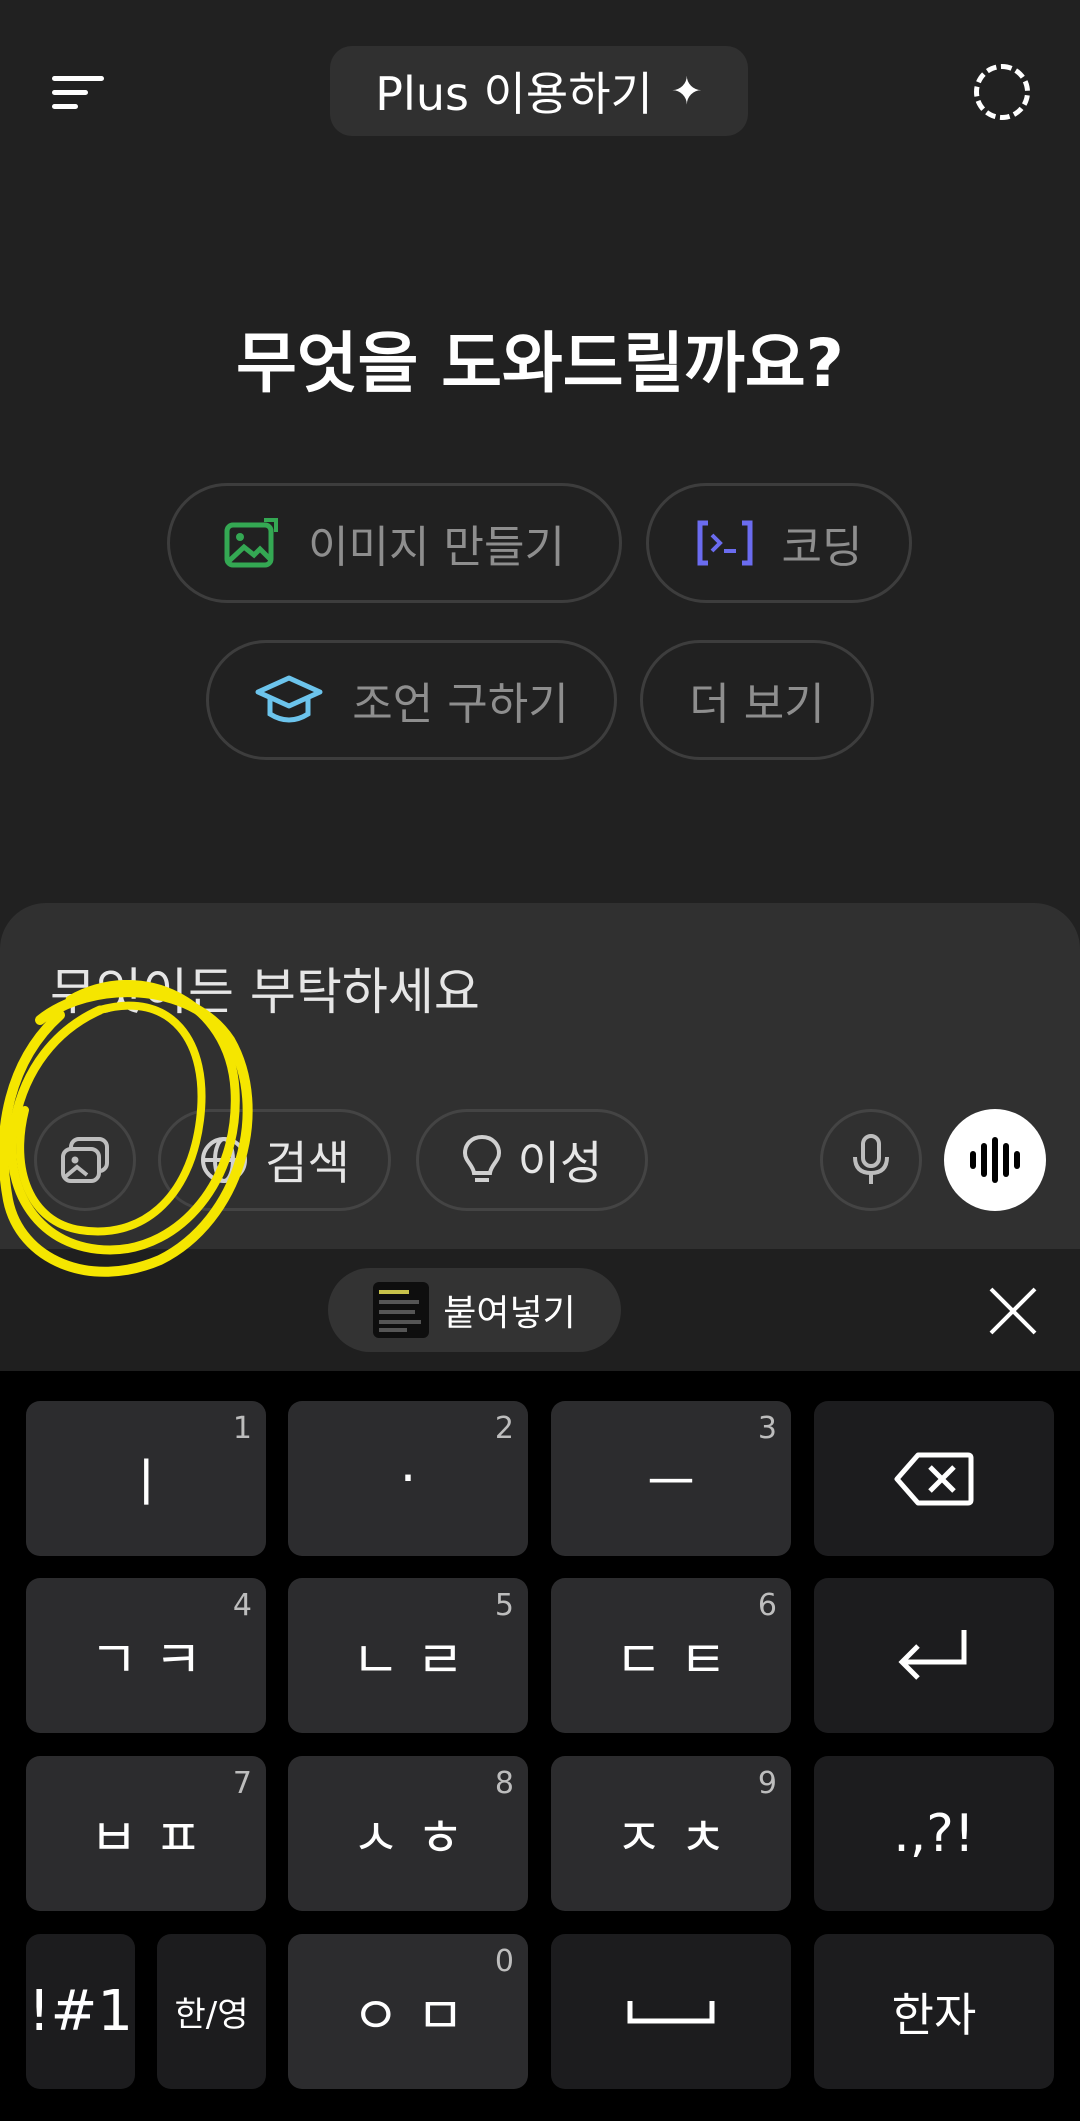 This screenshot has height=2121, width=1080. I want to click on key-digeut-tieut: ㄷ ㅌ 6, so click(671, 1655).